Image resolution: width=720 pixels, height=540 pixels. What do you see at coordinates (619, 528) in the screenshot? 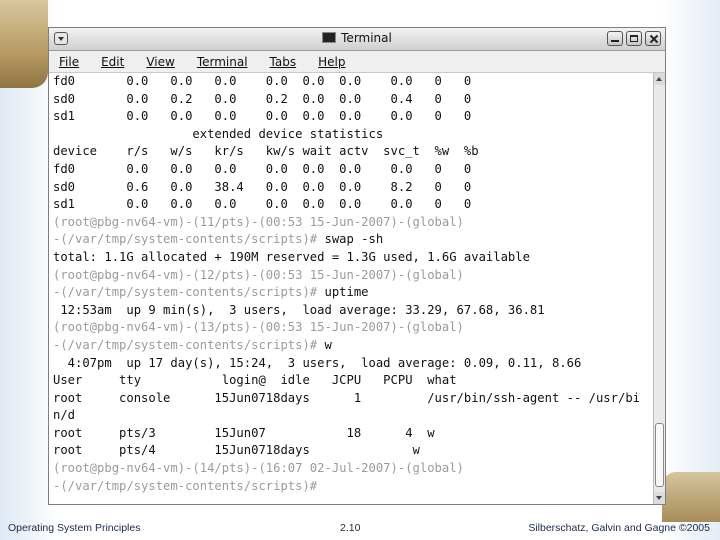
I see `footer-copyright: Silberschatz, Galvin and Gagne ©2005` at bounding box center [619, 528].